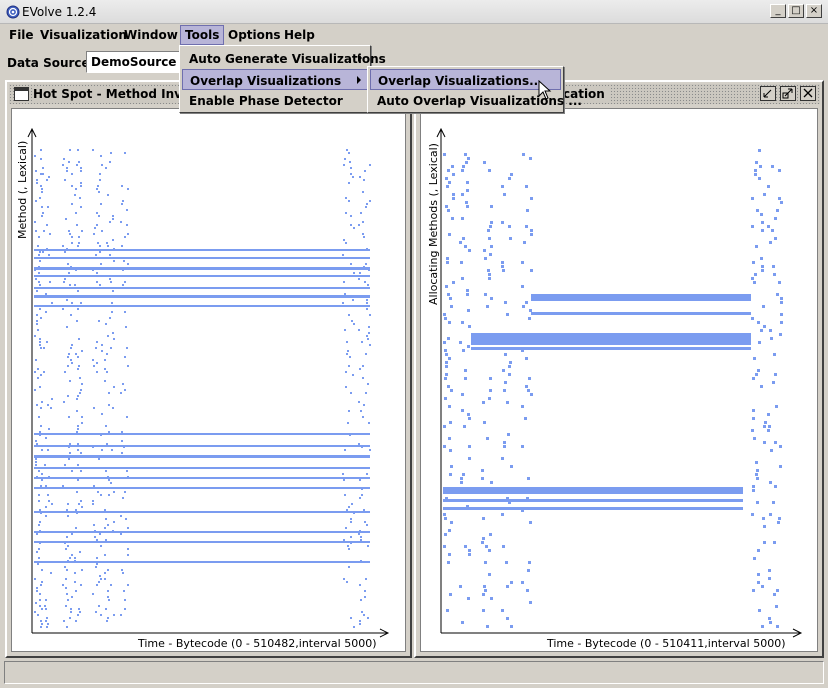 This screenshot has height=688, width=828. What do you see at coordinates (21, 35) in the screenshot?
I see `menu-file: File` at bounding box center [21, 35].